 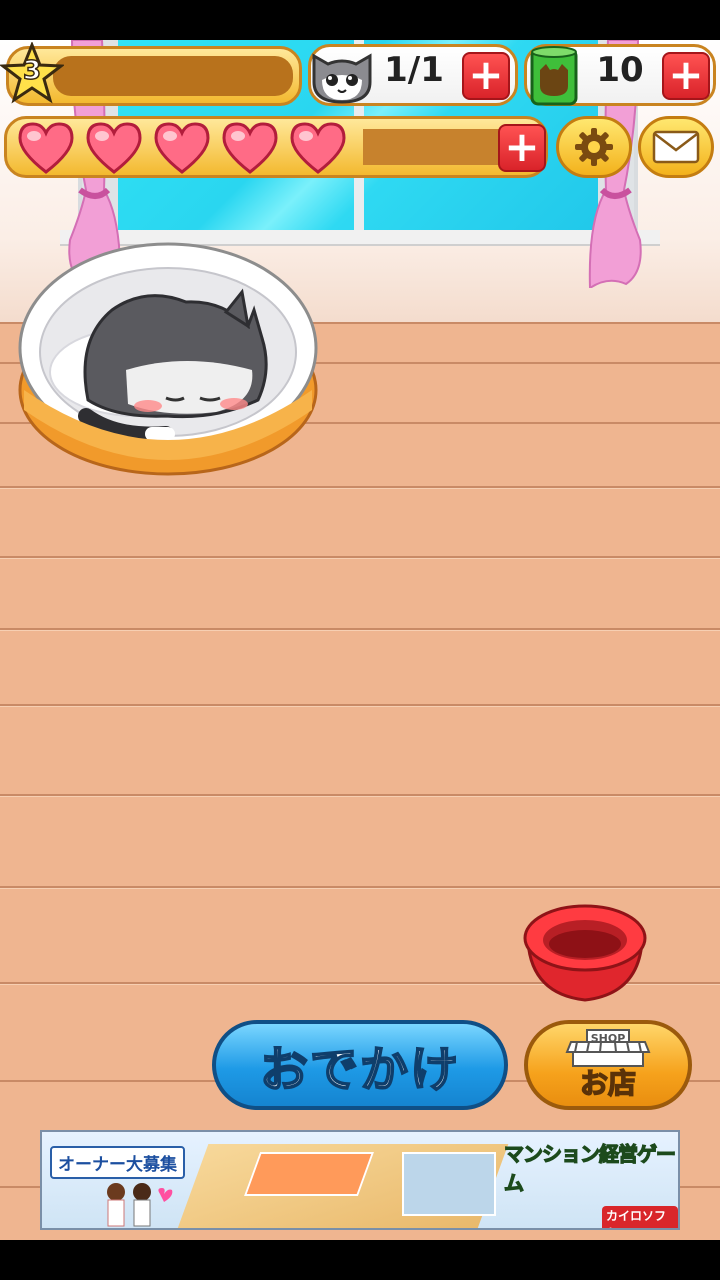 What do you see at coordinates (173, 76) in the screenshot?
I see `level-progress-track` at bounding box center [173, 76].